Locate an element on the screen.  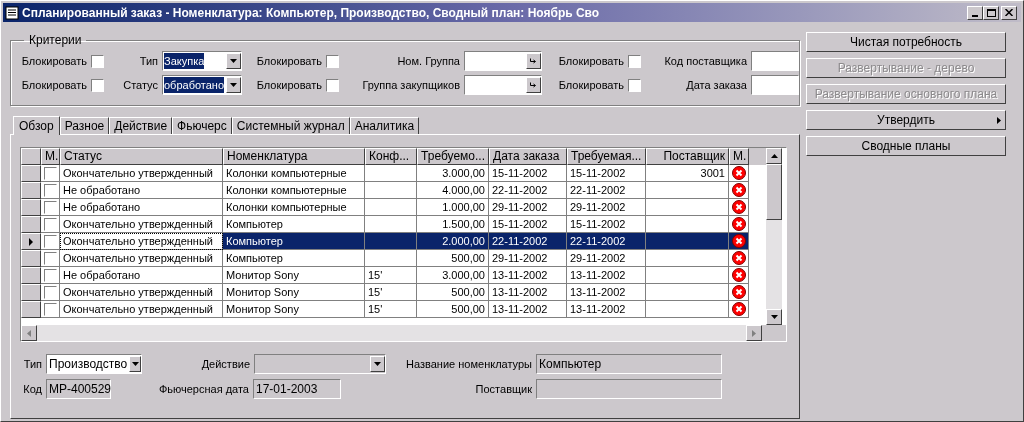
dropdown-field is located at coordinates (320, 364).